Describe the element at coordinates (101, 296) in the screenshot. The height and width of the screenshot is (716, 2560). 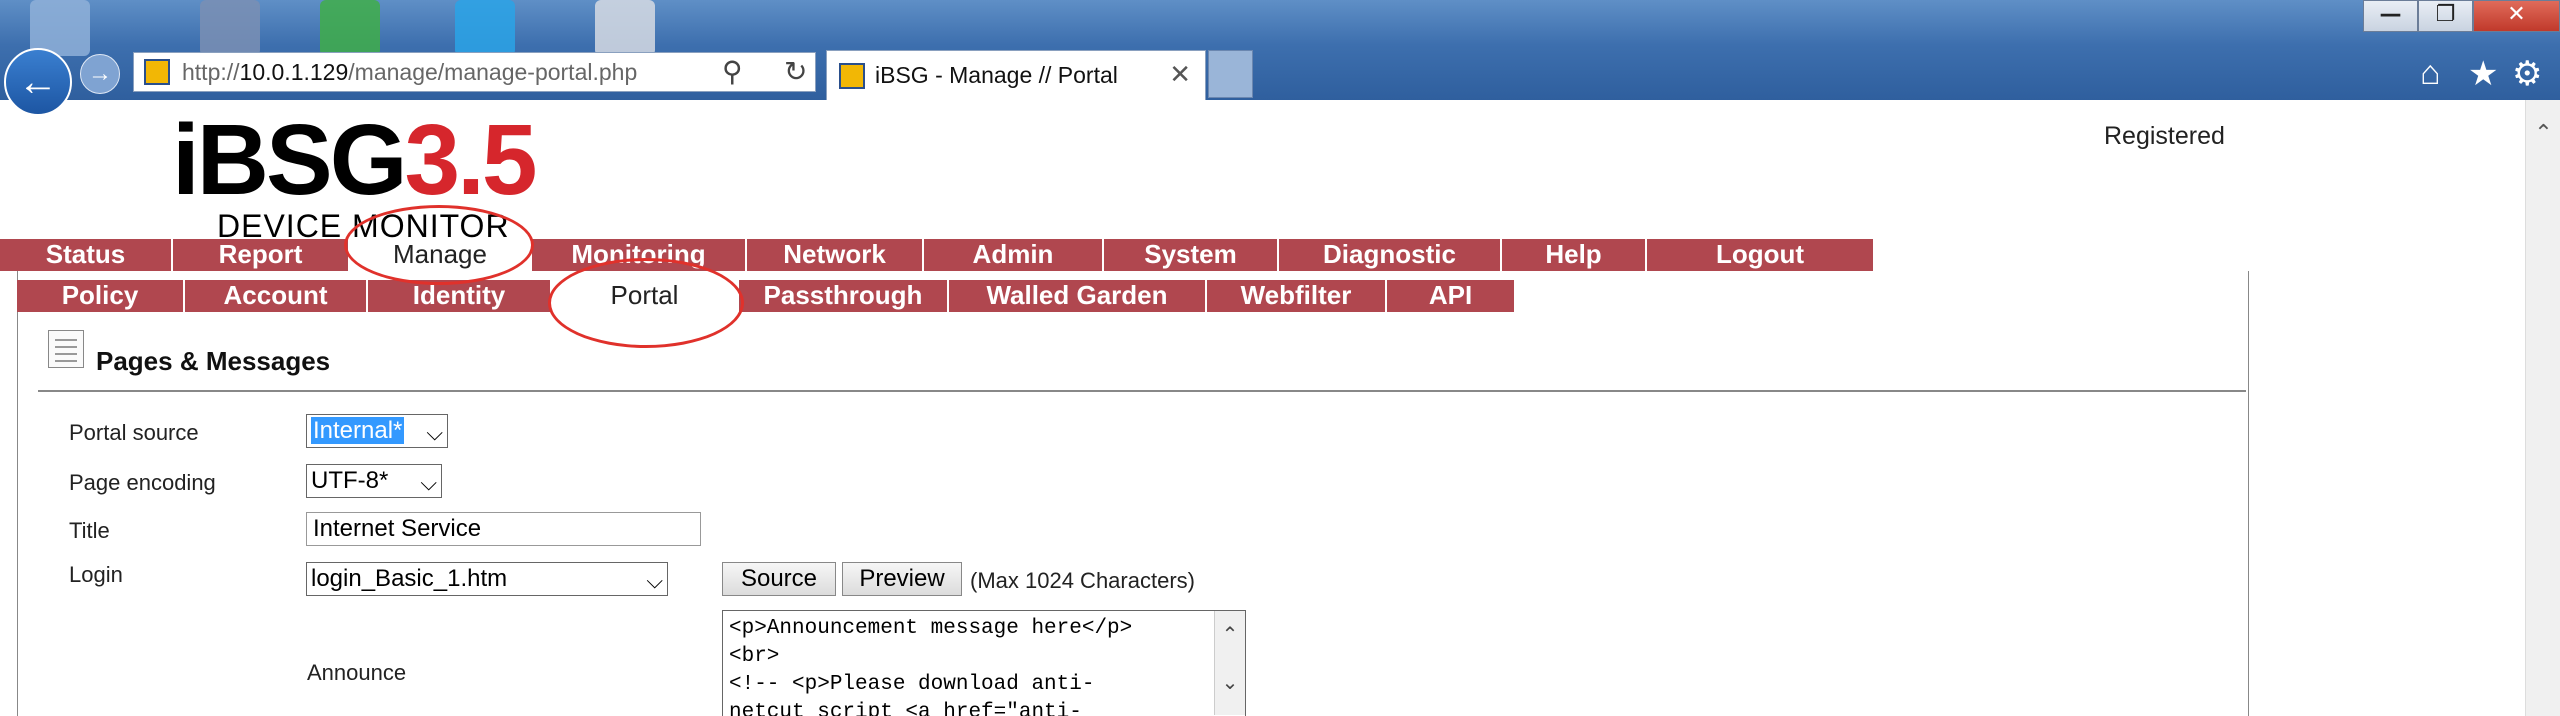
I see `submenu-policy: Policy` at that location.